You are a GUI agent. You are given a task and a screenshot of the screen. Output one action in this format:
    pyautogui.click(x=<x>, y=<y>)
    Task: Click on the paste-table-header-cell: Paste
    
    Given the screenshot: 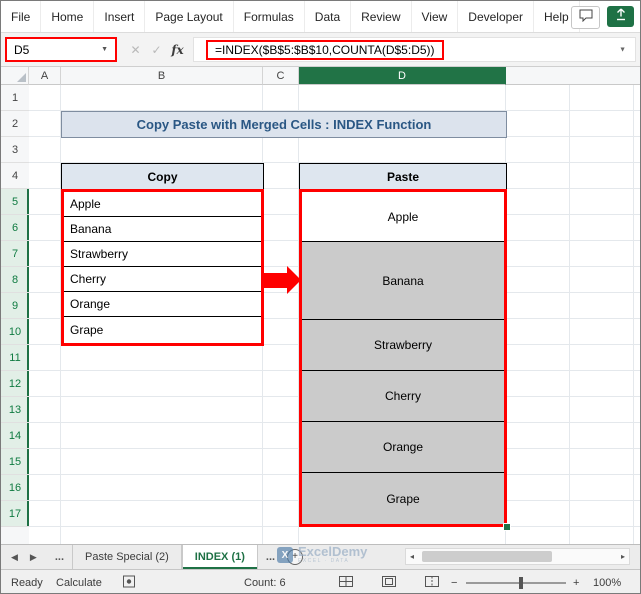 What is the action you would take?
    pyautogui.click(x=403, y=176)
    